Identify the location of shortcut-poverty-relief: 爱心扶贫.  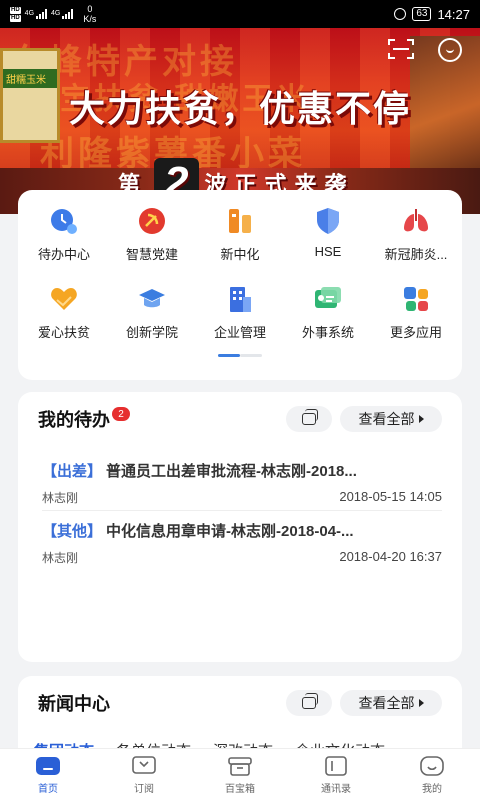
(64, 316).